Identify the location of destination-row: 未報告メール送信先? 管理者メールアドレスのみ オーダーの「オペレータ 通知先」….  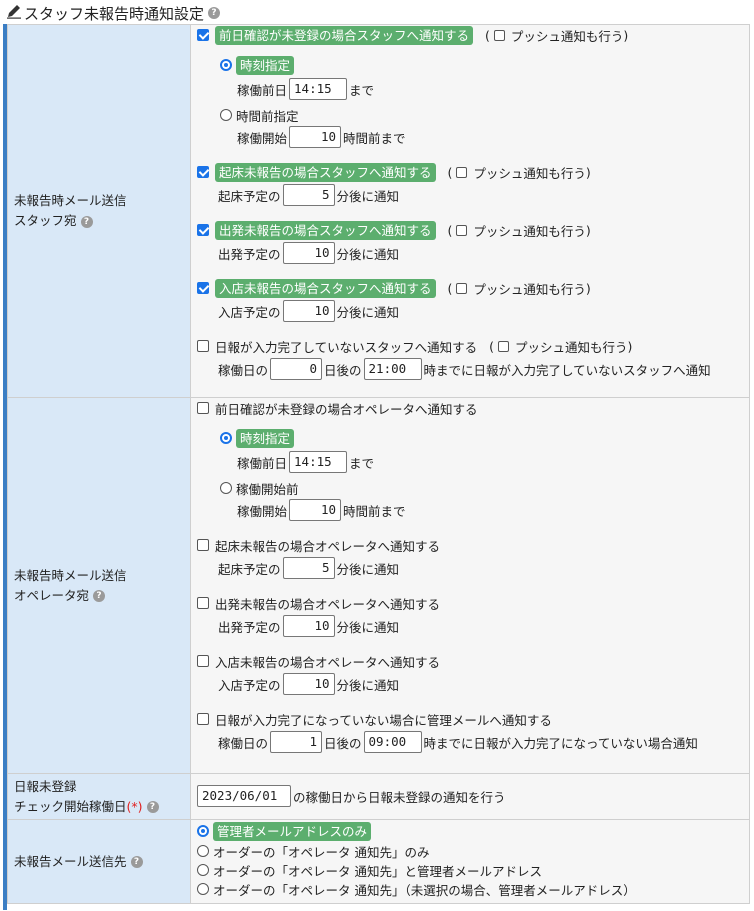
(378, 861).